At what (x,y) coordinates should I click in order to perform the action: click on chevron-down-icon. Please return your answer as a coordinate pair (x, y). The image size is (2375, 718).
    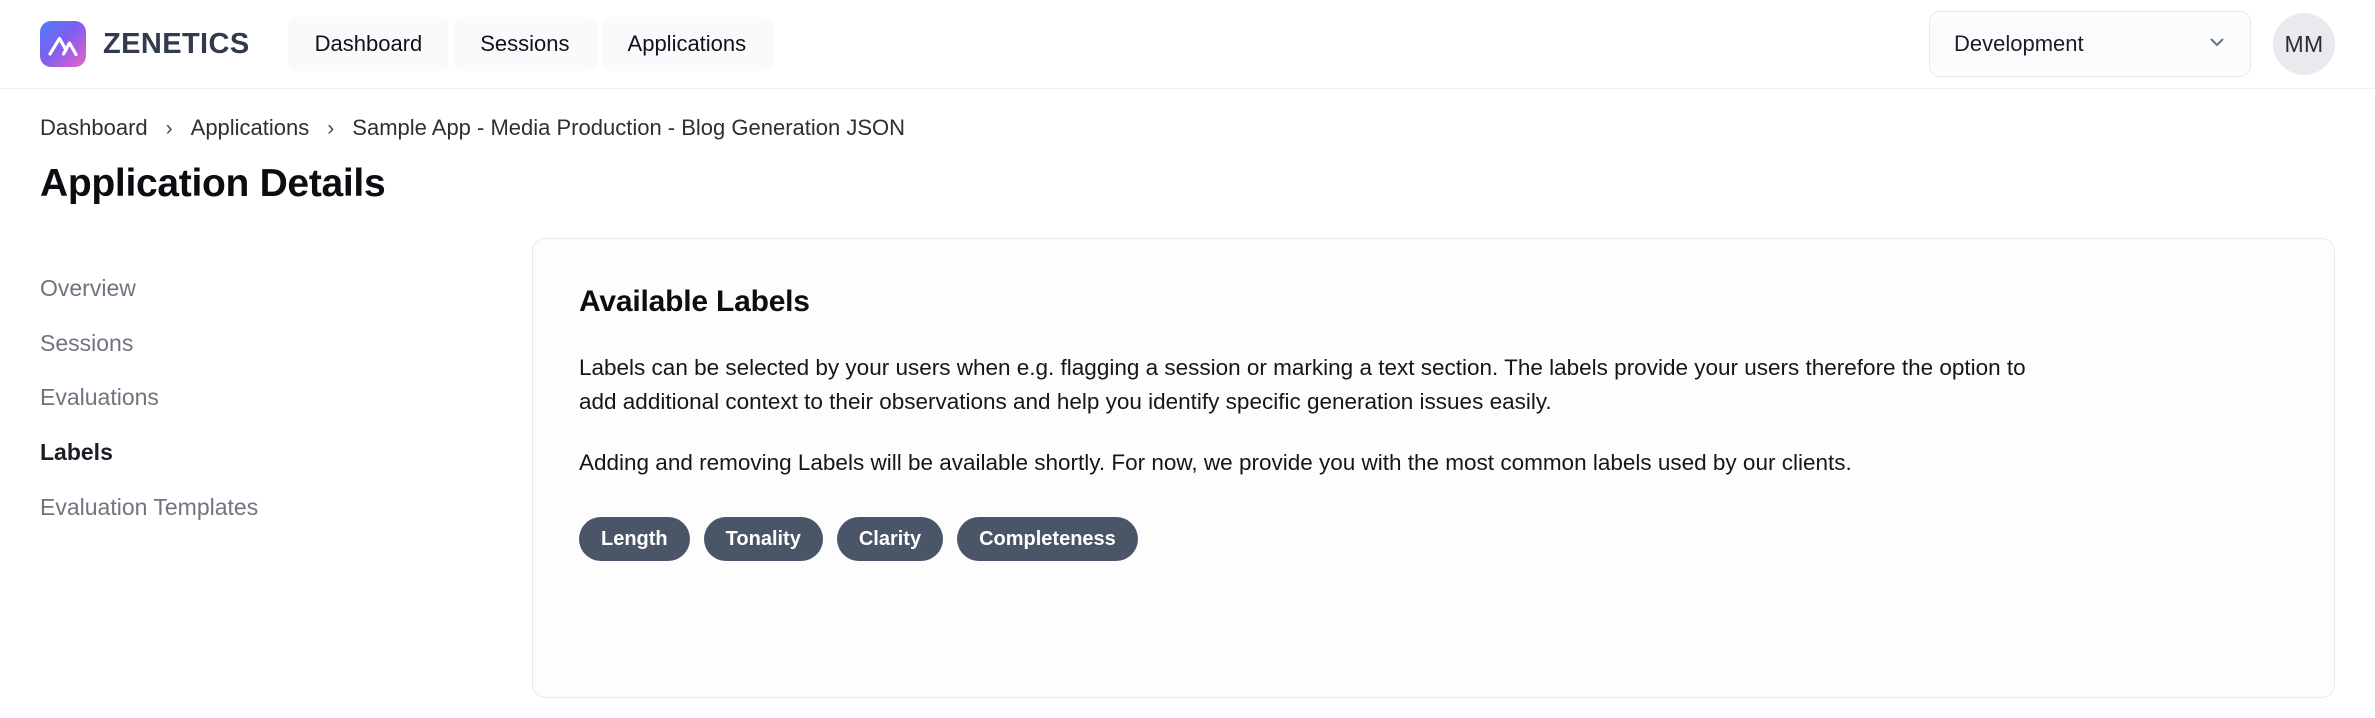
    Looking at the image, I should click on (2217, 44).